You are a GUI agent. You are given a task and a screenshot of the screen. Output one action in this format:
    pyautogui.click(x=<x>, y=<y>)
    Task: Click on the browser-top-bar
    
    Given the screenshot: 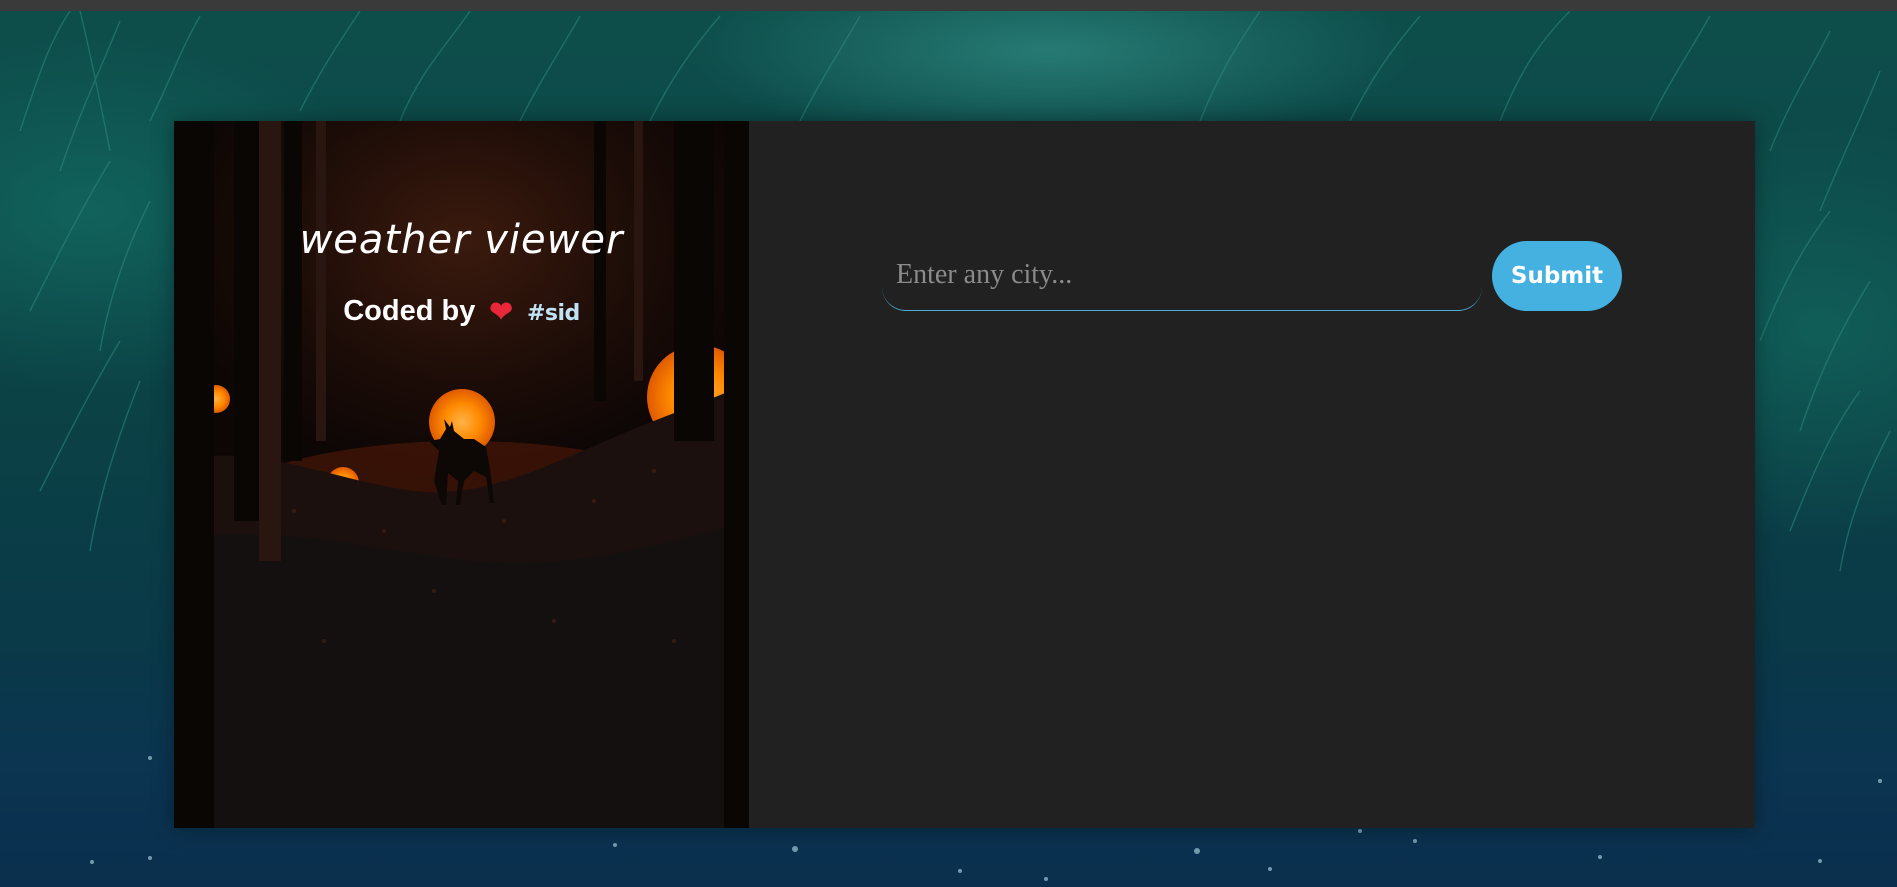 What is the action you would take?
    pyautogui.click(x=948, y=5)
    